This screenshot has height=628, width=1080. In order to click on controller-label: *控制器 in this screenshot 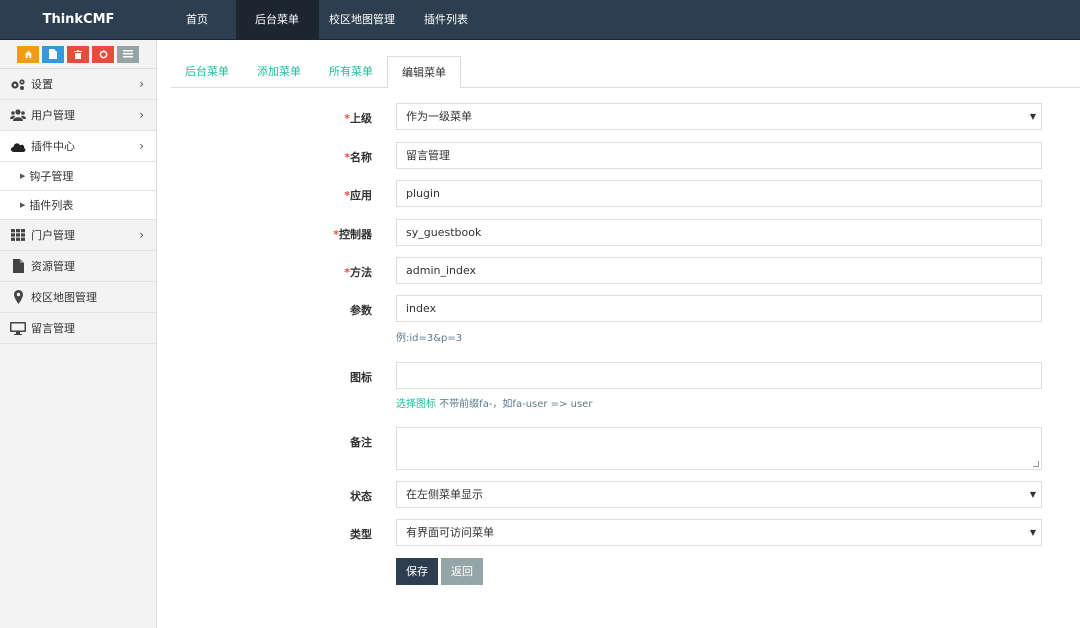, I will do `click(352, 234)`.